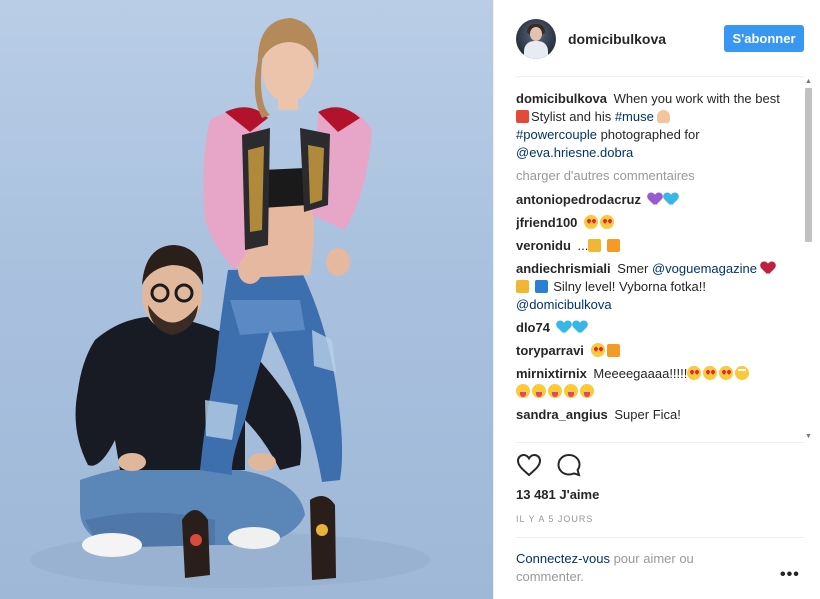 The height and width of the screenshot is (599, 820). What do you see at coordinates (613, 245) in the screenshot?
I see `sparkle-emoji-icon` at bounding box center [613, 245].